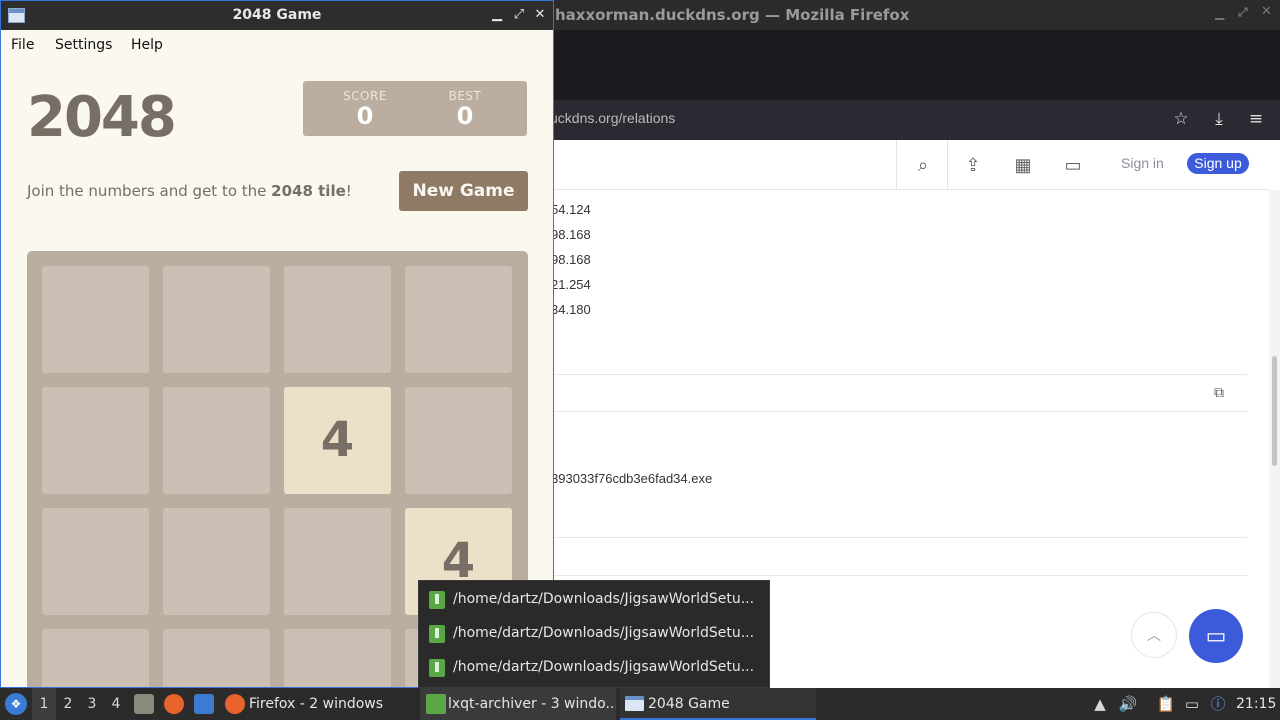 Image resolution: width=1280 pixels, height=720 pixels. I want to click on search-icon: ⌕, so click(923, 165).